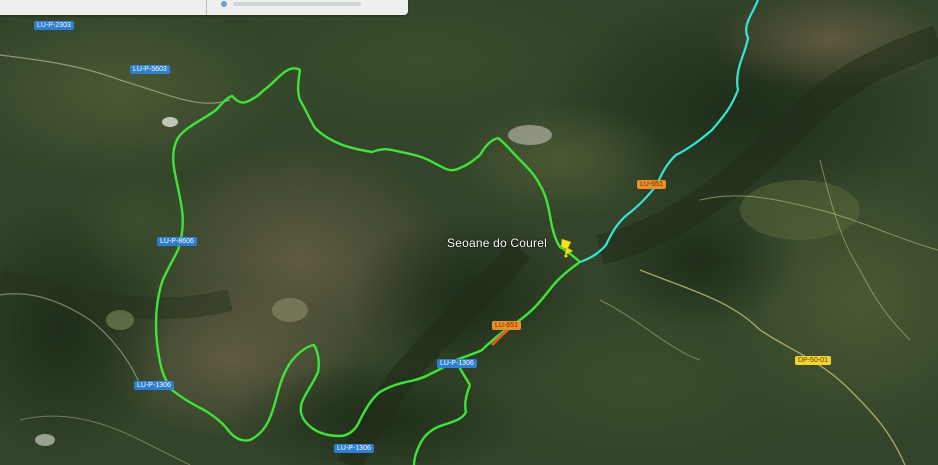  I want to click on location-pin-icon, so click(567, 248).